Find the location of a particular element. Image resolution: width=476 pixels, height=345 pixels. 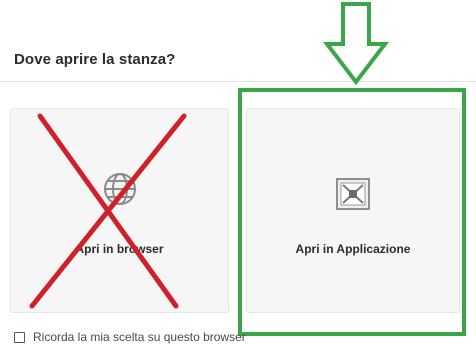

remember-choice: Ricorda la mia scelta su questo browser is located at coordinates (130, 337).